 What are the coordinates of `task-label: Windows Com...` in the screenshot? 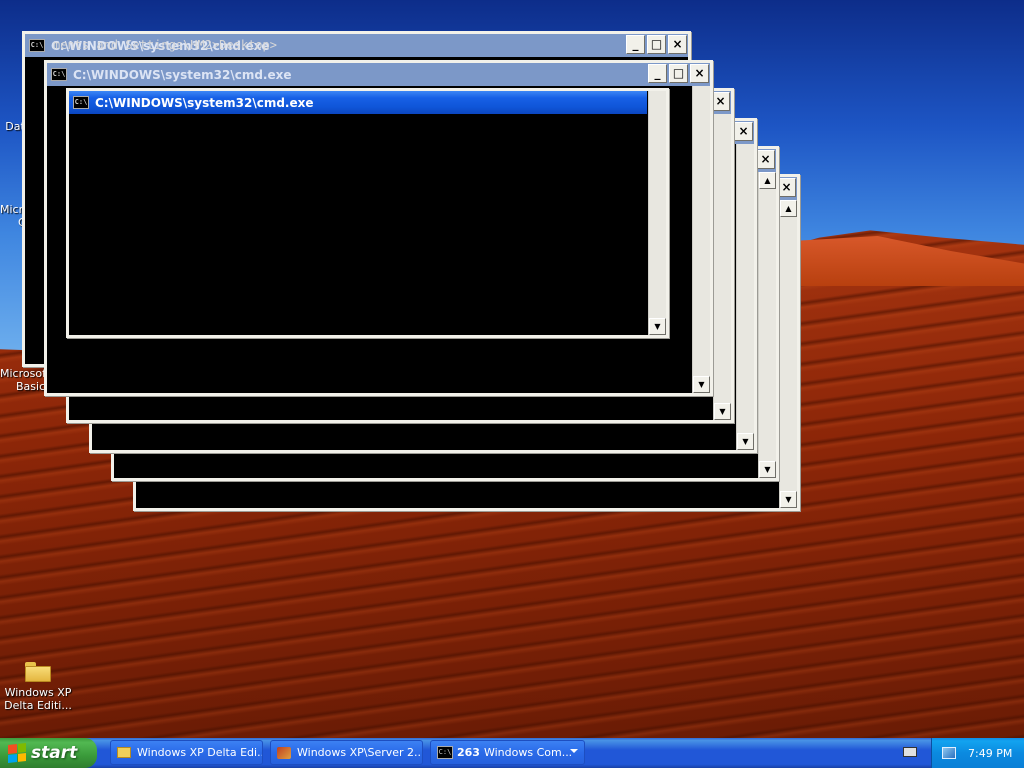 It's located at (528, 752).